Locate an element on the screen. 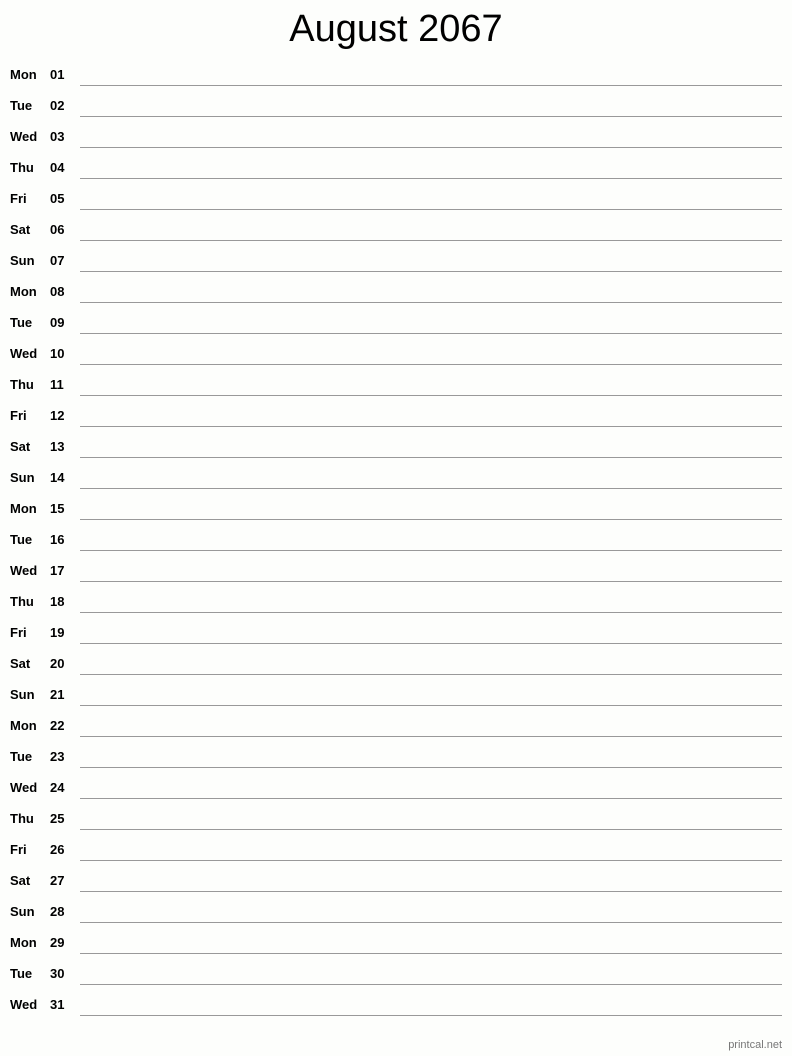  day-row: Sun 07 is located at coordinates (396, 261).